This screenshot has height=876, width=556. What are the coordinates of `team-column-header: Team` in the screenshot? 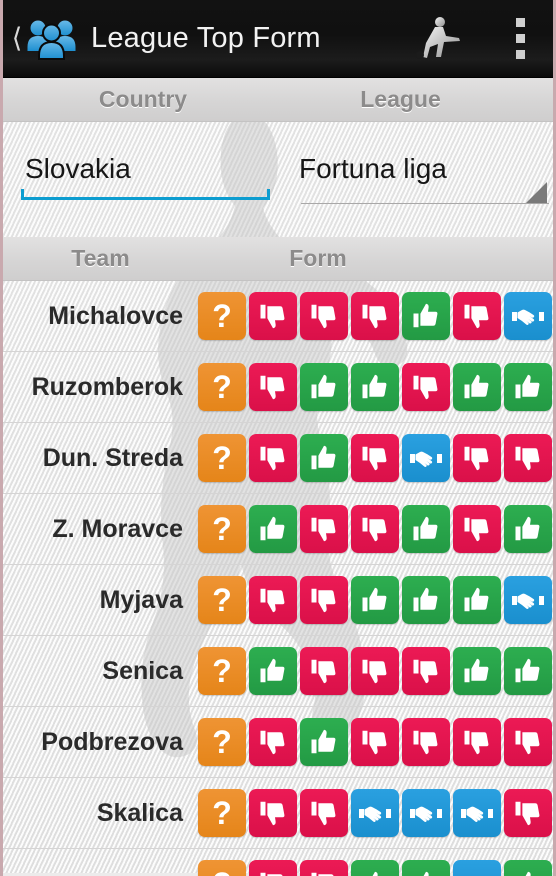 It's located at (100, 258).